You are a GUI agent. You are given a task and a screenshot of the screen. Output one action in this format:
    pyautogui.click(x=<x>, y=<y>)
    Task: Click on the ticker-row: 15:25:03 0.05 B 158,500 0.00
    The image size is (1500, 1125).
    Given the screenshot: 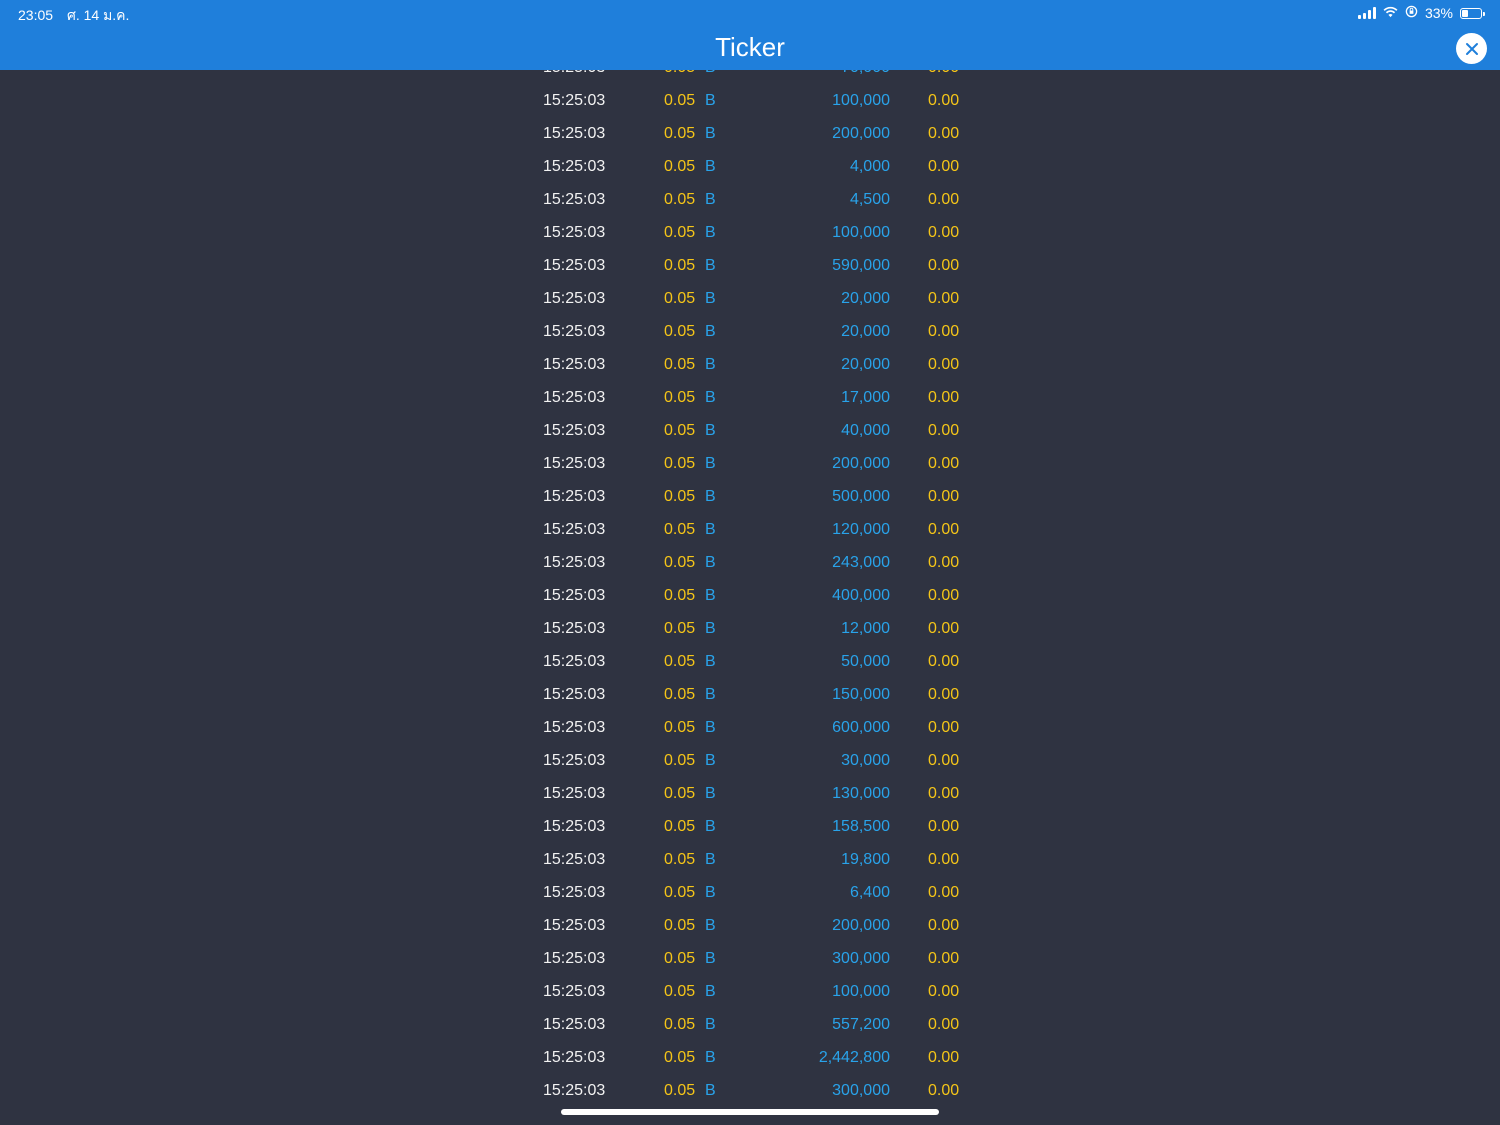 What is the action you would take?
    pyautogui.click(x=750, y=826)
    